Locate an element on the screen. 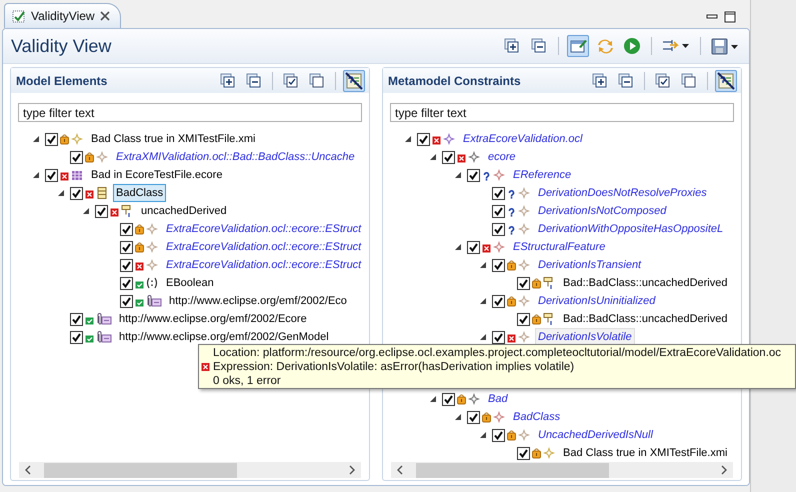  tree-item: http://www.eclipse.org/emf/2002/Ecore is located at coordinates (213, 319).